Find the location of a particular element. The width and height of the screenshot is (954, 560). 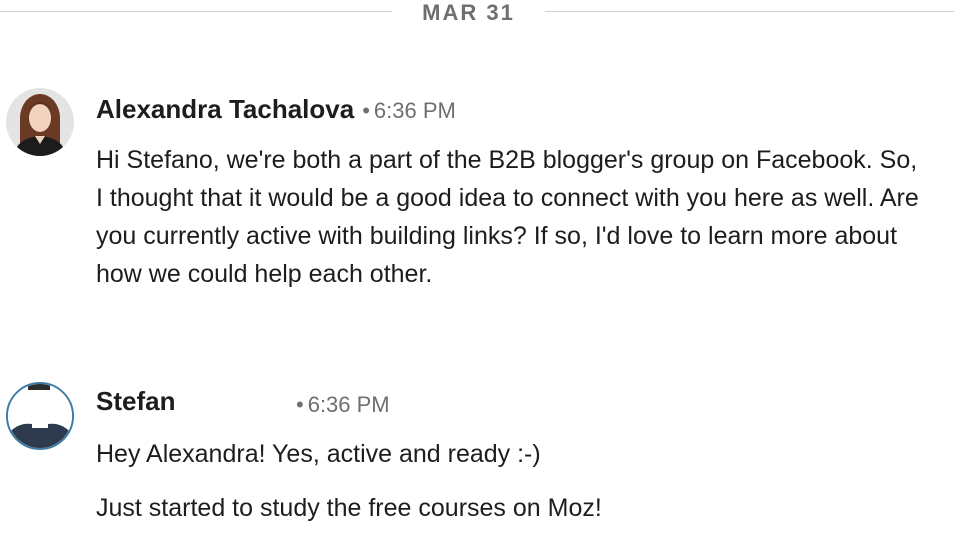

message-text: Hey Alexandra! Yes, active and ready :-) is located at coordinates (318, 454).